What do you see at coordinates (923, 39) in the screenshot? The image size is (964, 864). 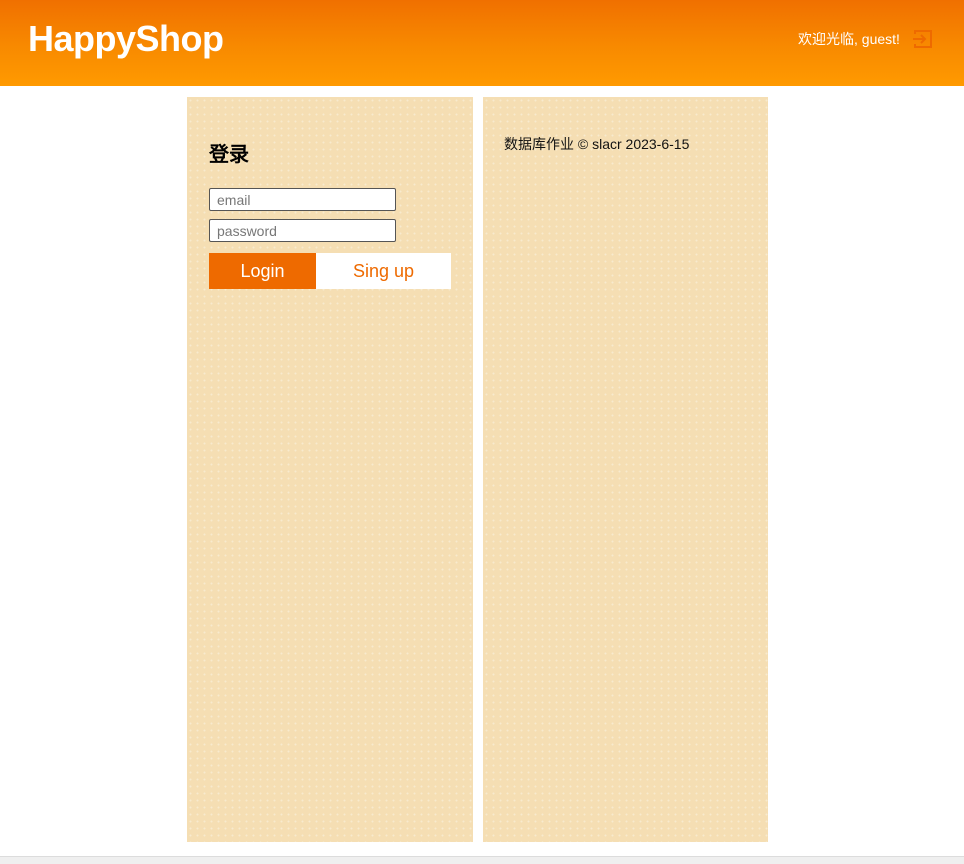 I see `sign-out-icon` at bounding box center [923, 39].